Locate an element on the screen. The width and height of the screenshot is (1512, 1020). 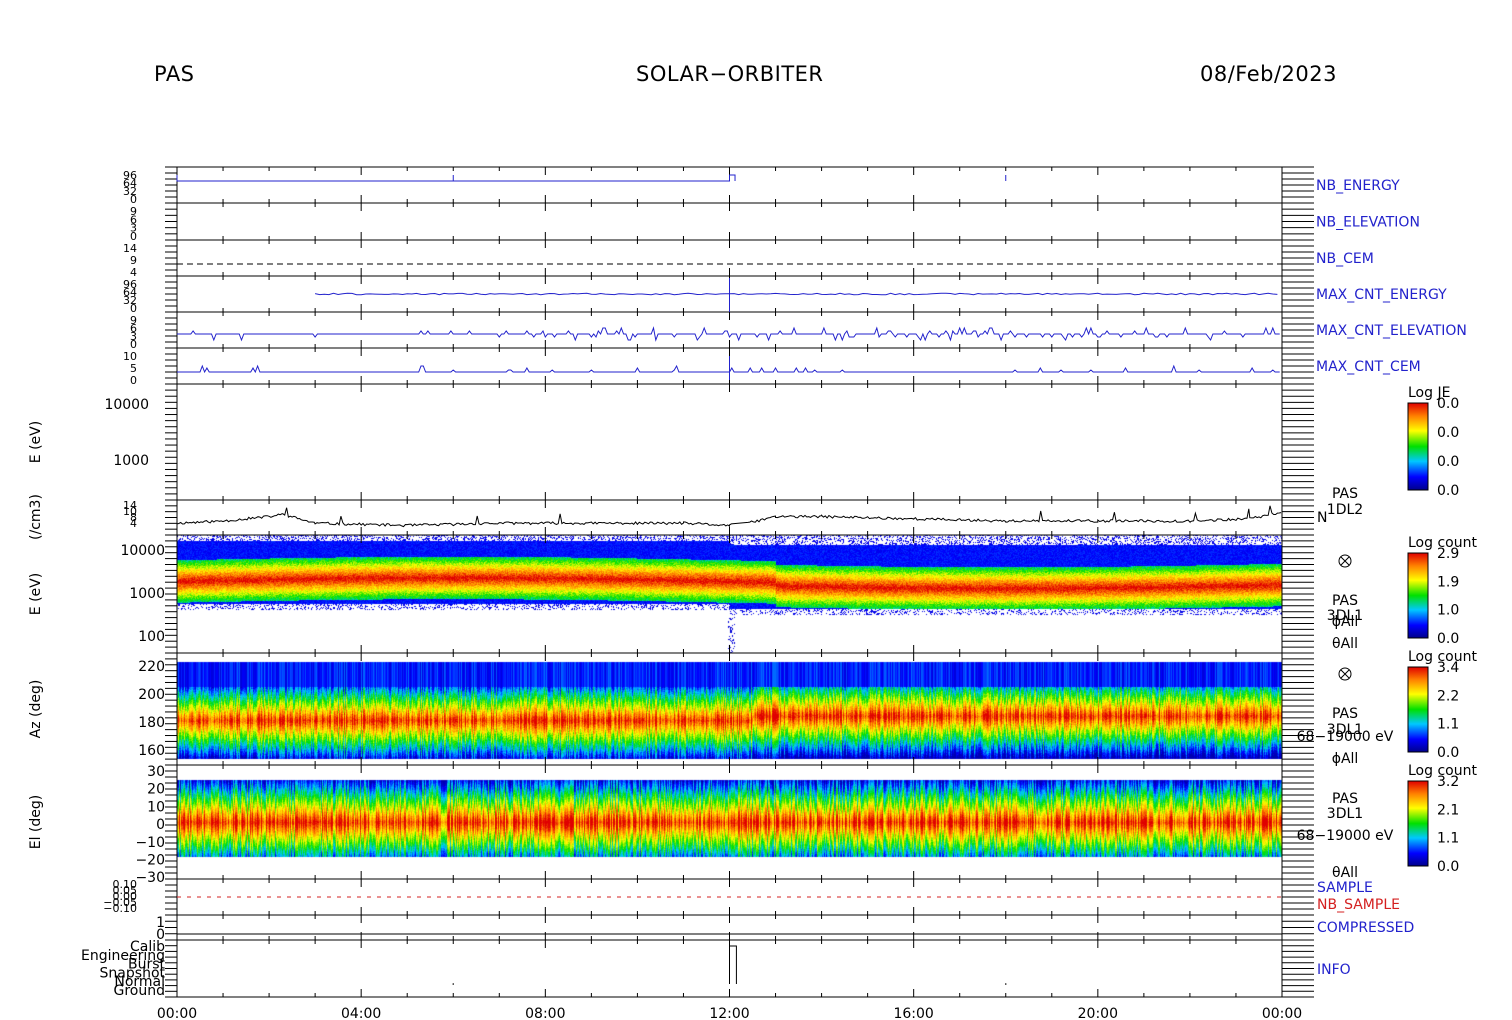
x-tick-label: 12:00 is located at coordinates (729, 1013).